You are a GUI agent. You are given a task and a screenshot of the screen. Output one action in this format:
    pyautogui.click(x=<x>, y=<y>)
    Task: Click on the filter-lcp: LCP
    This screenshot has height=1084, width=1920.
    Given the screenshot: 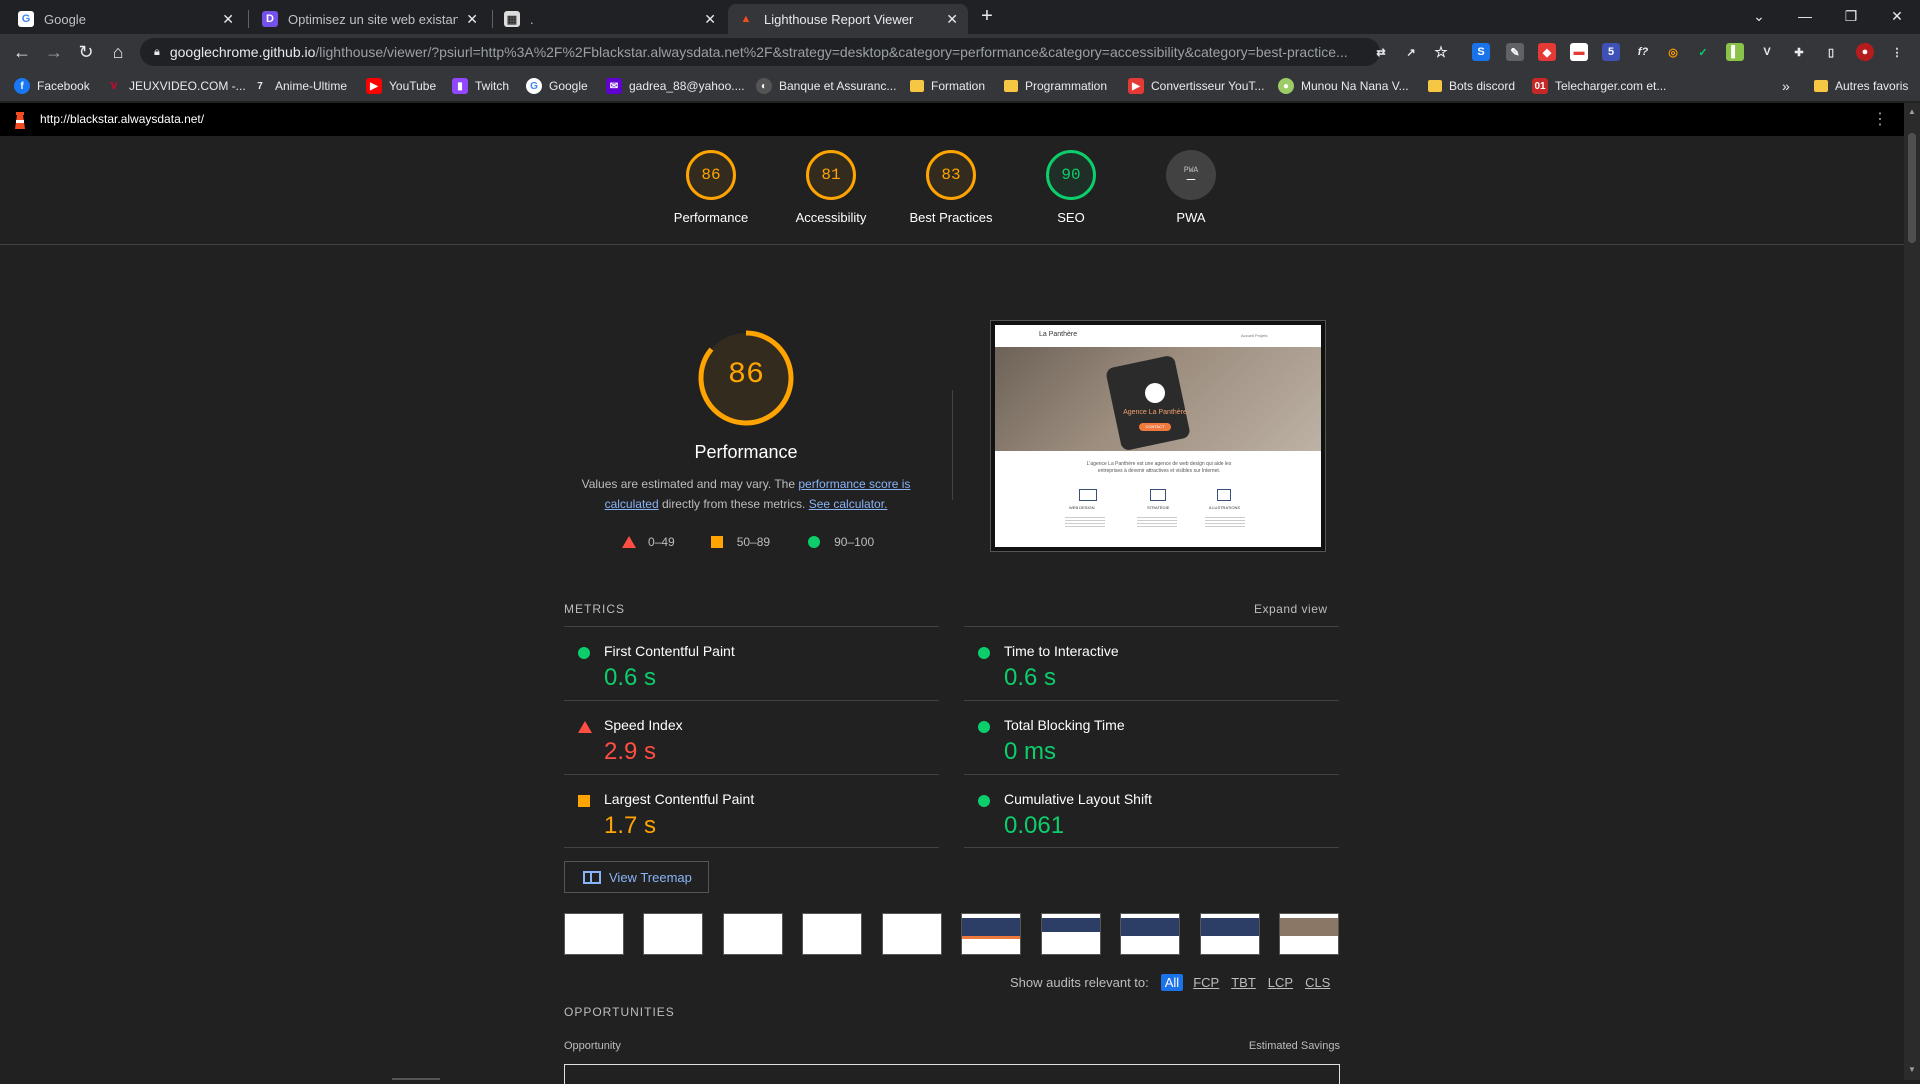 What is the action you would take?
    pyautogui.click(x=1280, y=982)
    